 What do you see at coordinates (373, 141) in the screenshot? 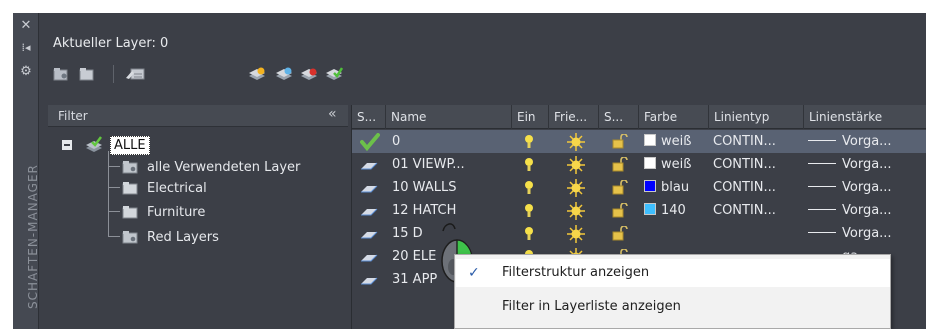
I see `current-layer-check-icon` at bounding box center [373, 141].